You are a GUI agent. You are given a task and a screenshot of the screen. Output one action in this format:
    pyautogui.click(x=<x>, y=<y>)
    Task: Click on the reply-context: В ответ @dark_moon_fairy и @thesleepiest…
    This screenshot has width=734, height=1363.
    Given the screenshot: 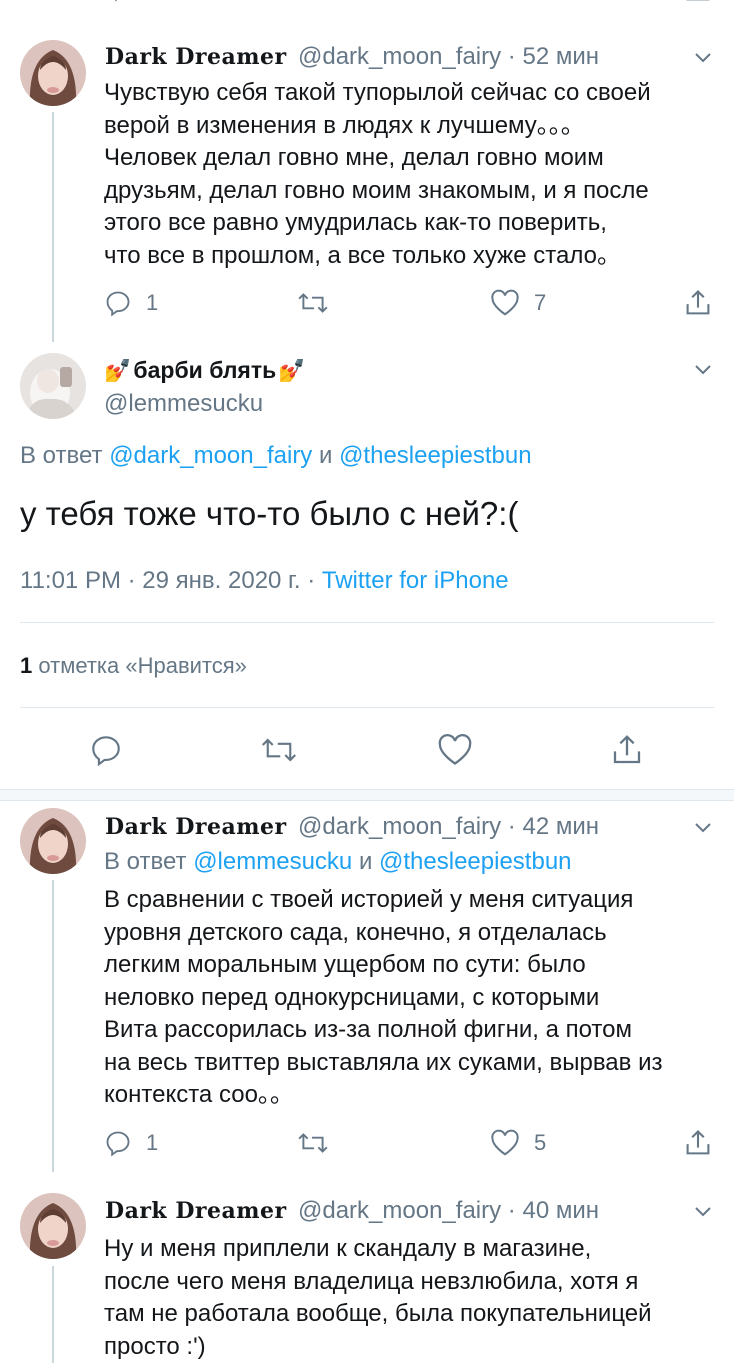 What is the action you would take?
    pyautogui.click(x=276, y=456)
    